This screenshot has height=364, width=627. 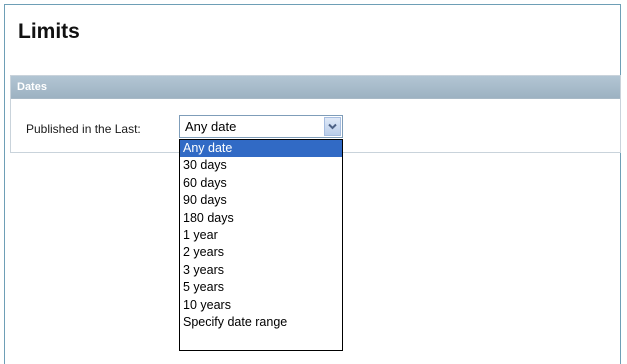 What do you see at coordinates (261, 165) in the screenshot?
I see `dropdown-option: 30 days` at bounding box center [261, 165].